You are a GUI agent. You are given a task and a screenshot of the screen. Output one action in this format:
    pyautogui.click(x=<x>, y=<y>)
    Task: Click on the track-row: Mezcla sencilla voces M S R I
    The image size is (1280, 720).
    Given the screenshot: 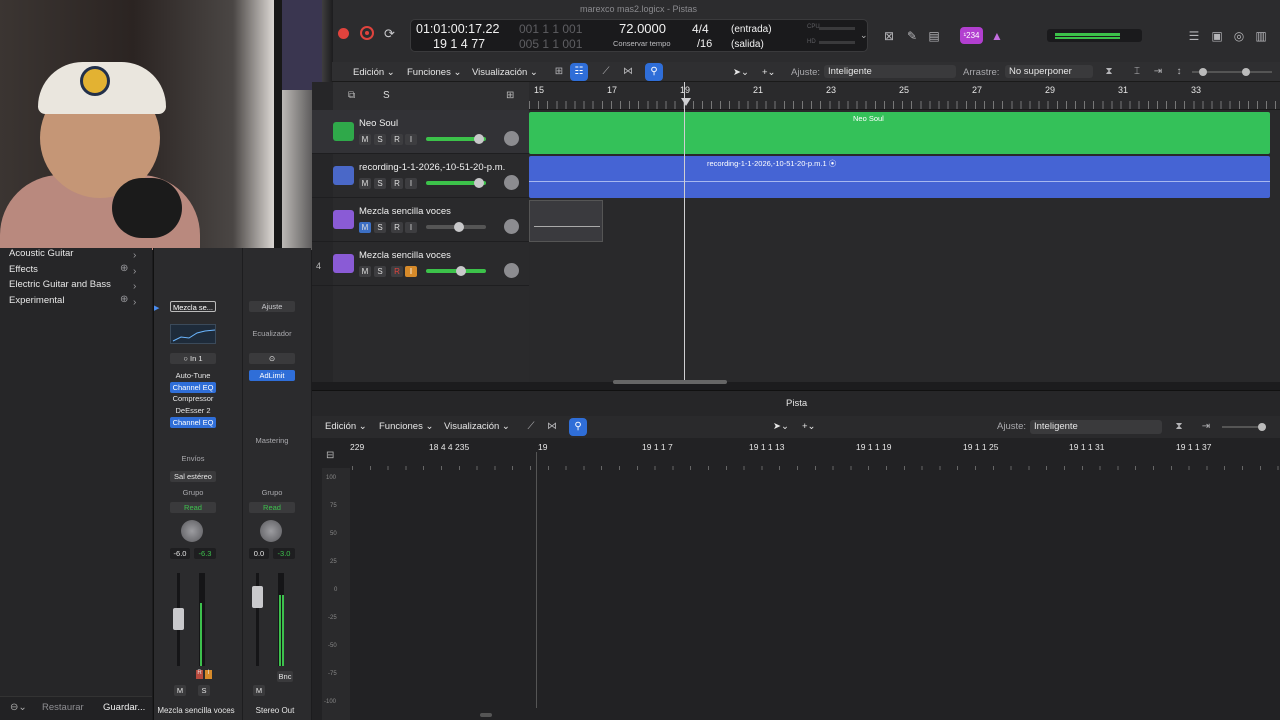 What is the action you would take?
    pyautogui.click(x=420, y=220)
    